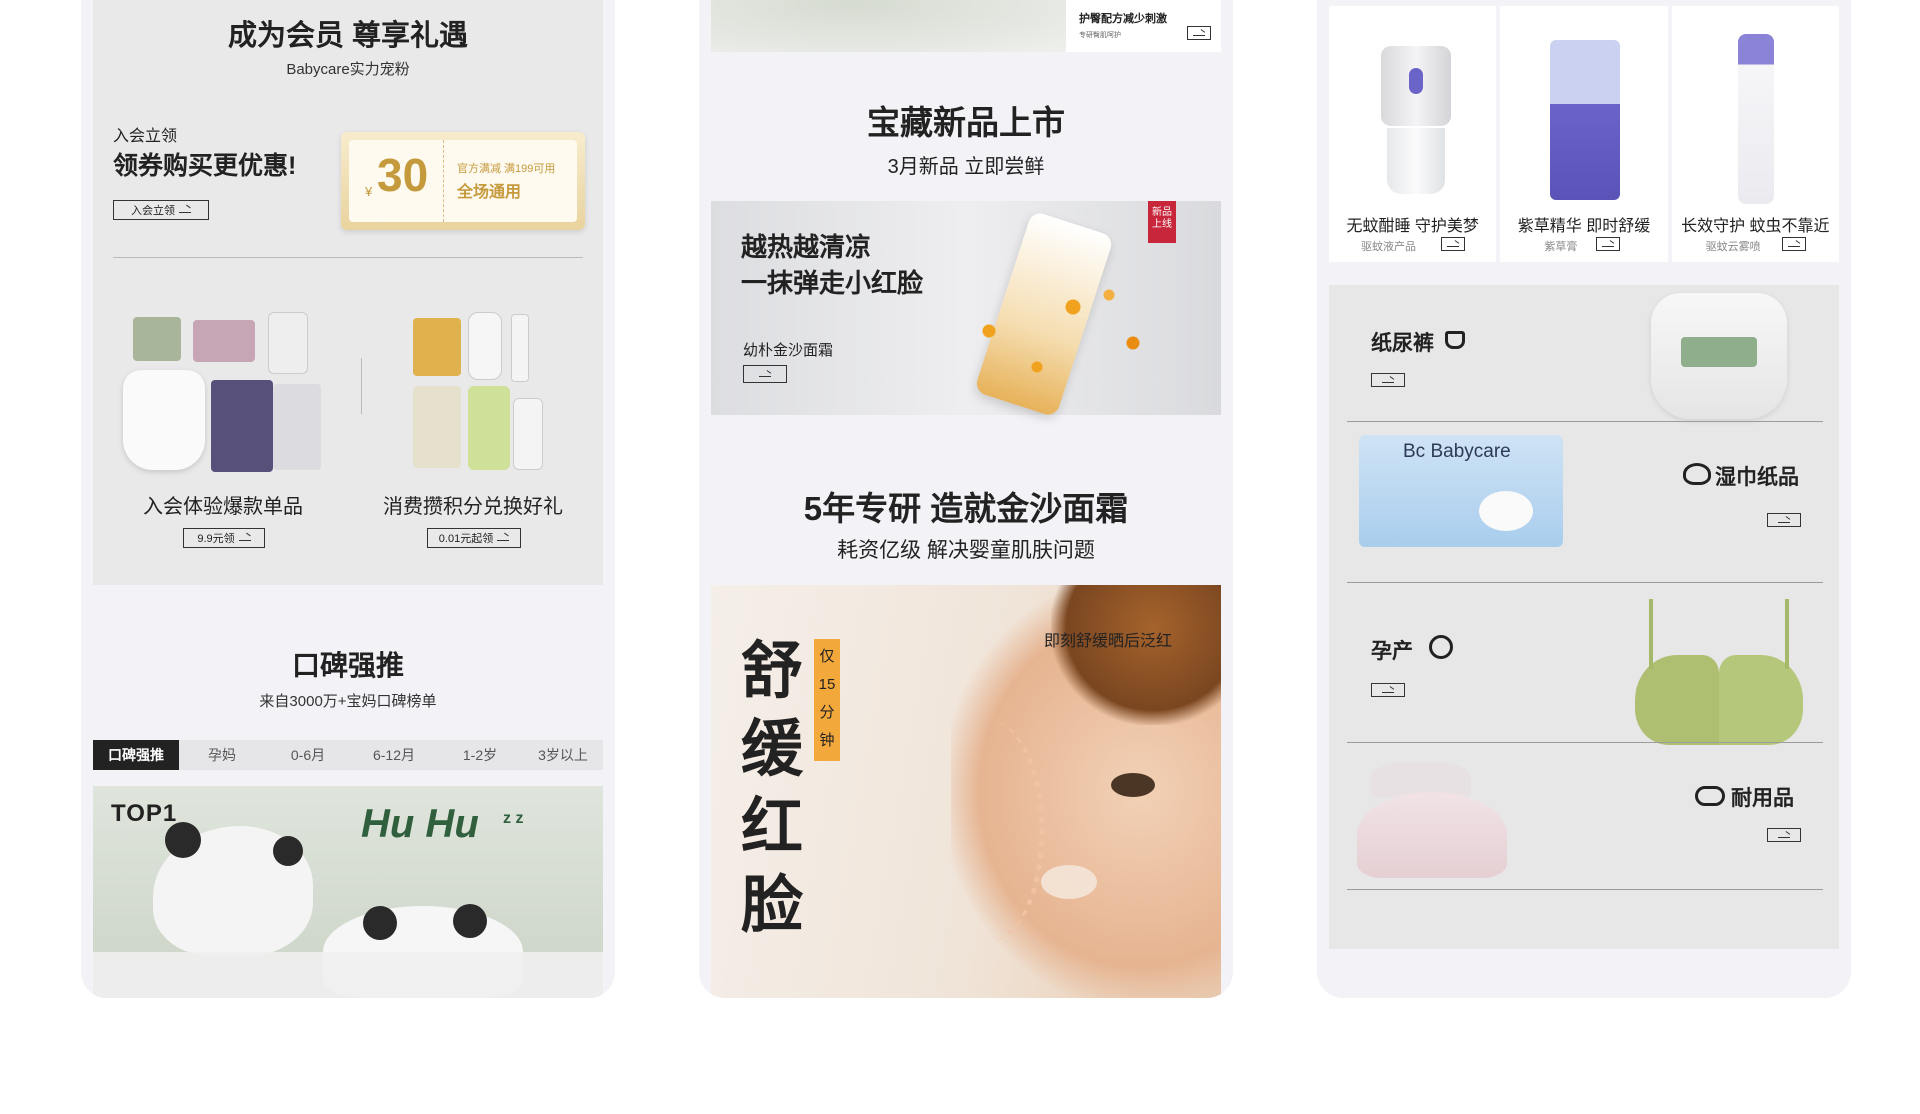  What do you see at coordinates (478, 392) in the screenshot?
I see `gift-right-image` at bounding box center [478, 392].